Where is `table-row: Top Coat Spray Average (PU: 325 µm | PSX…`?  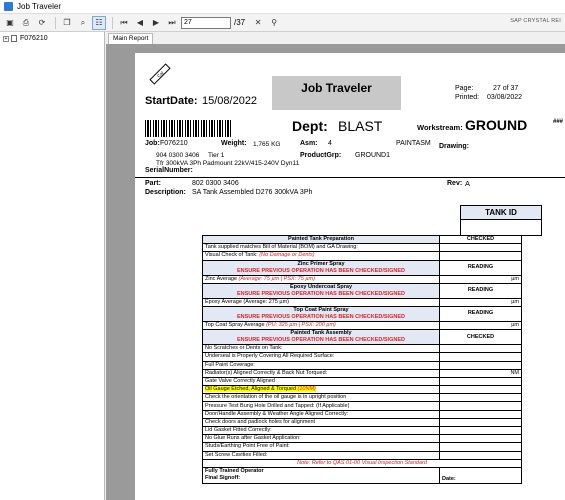
table-row: Top Coat Spray Average (PU: 325 µm | PSX… is located at coordinates (362, 325).